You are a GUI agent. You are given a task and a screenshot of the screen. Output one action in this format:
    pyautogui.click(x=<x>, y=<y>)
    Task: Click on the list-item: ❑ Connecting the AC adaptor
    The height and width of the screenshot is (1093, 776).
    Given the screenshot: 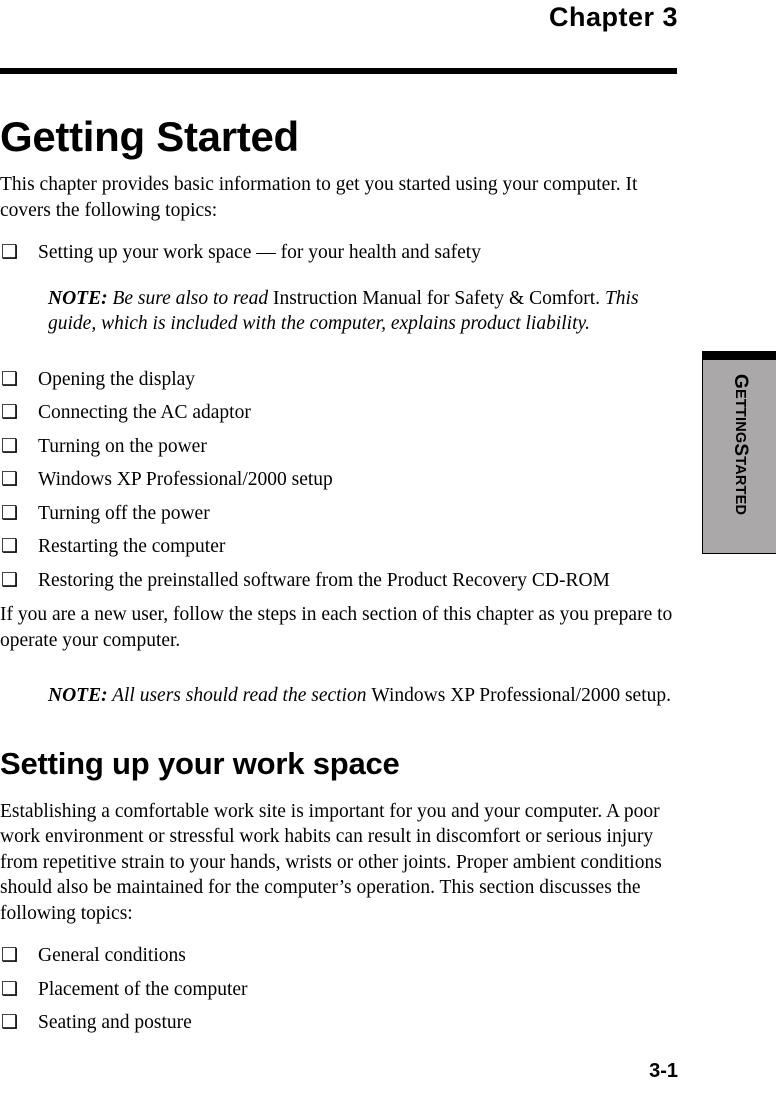 What is the action you would take?
    pyautogui.click(x=339, y=413)
    